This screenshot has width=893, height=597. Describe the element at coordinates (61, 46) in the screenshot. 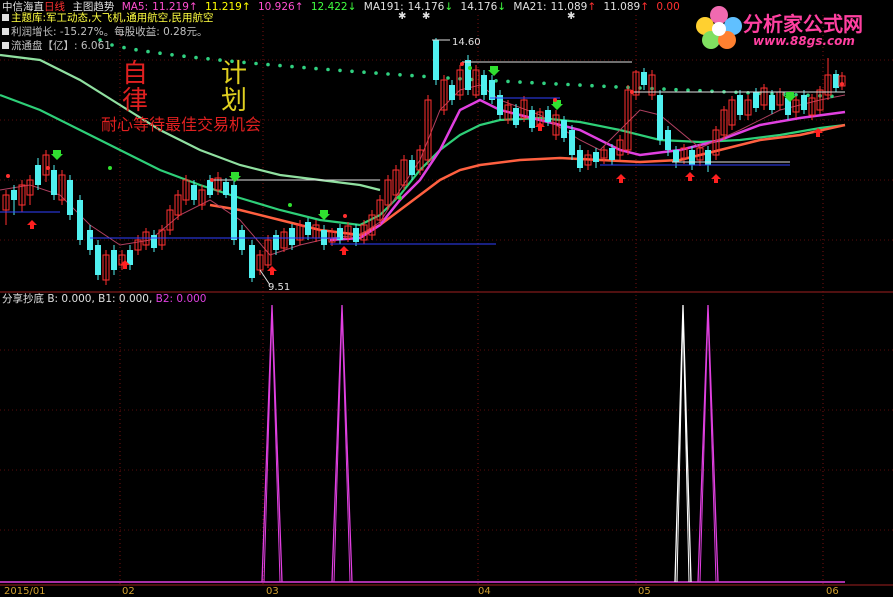

I see `float-shares: 流通盘【亿】: 6.061` at that location.